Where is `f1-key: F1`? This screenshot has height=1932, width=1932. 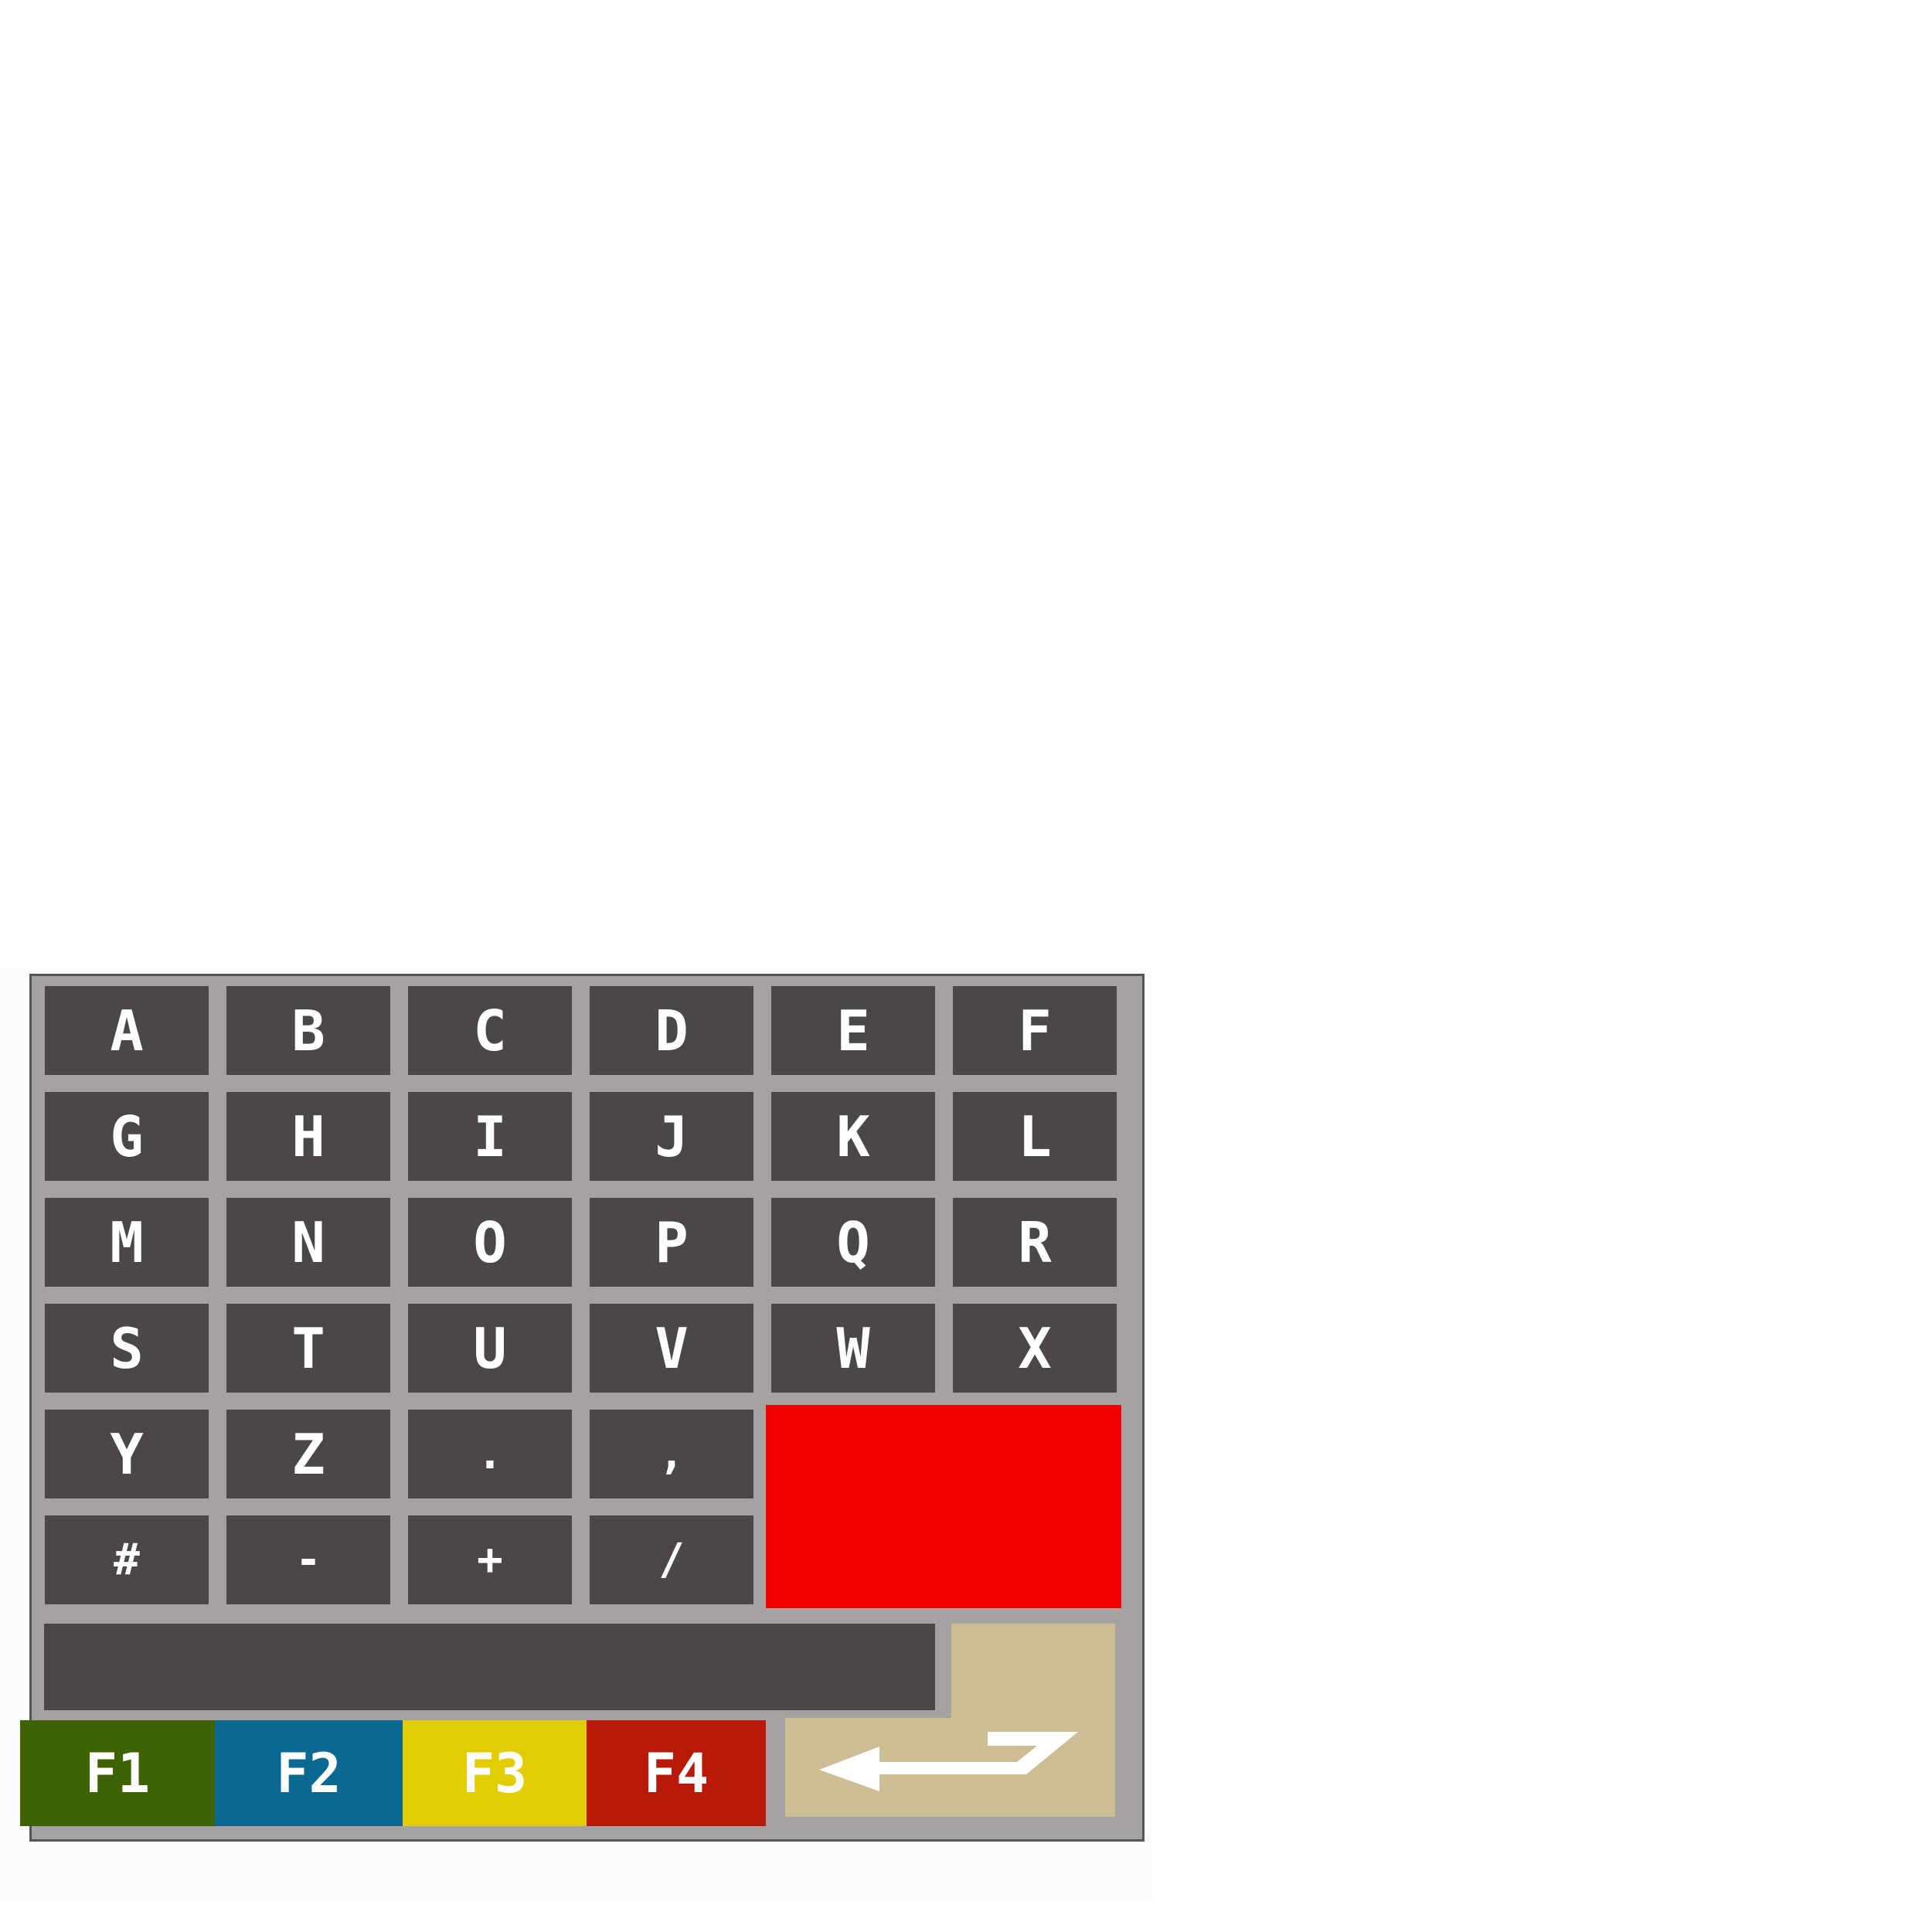 f1-key: F1 is located at coordinates (118, 1773).